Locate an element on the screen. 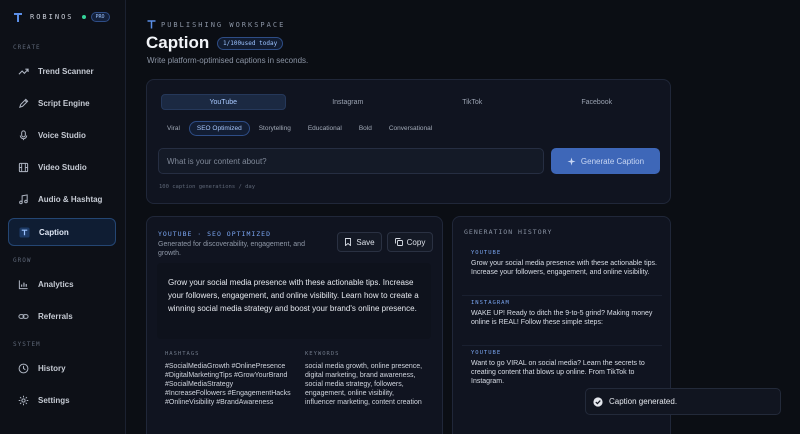 Image resolution: width=800 pixels, height=434 pixels. page-eyebrow: PUBLISHING WORKSPACE is located at coordinates (216, 24).